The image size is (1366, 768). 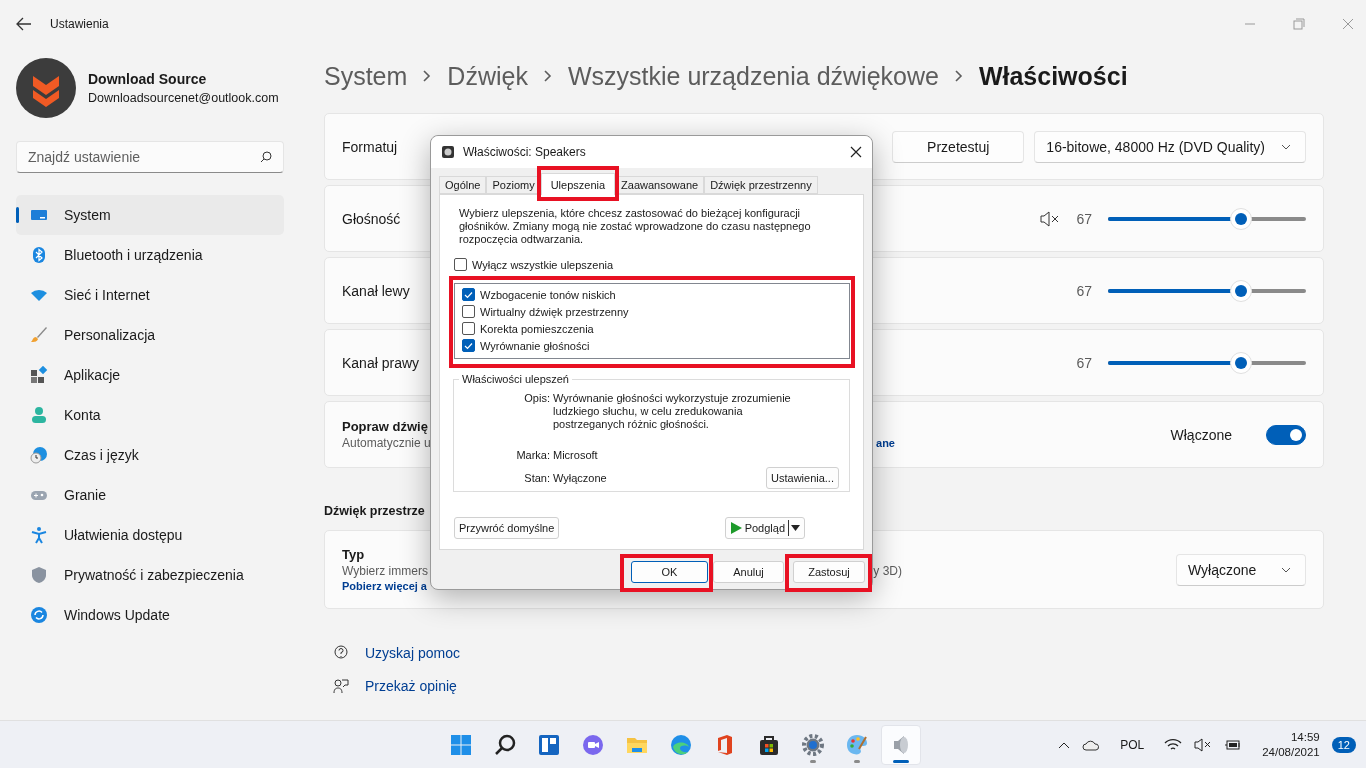 What do you see at coordinates (887, 571) in the screenshot?
I see `setting-description: y 3D)` at bounding box center [887, 571].